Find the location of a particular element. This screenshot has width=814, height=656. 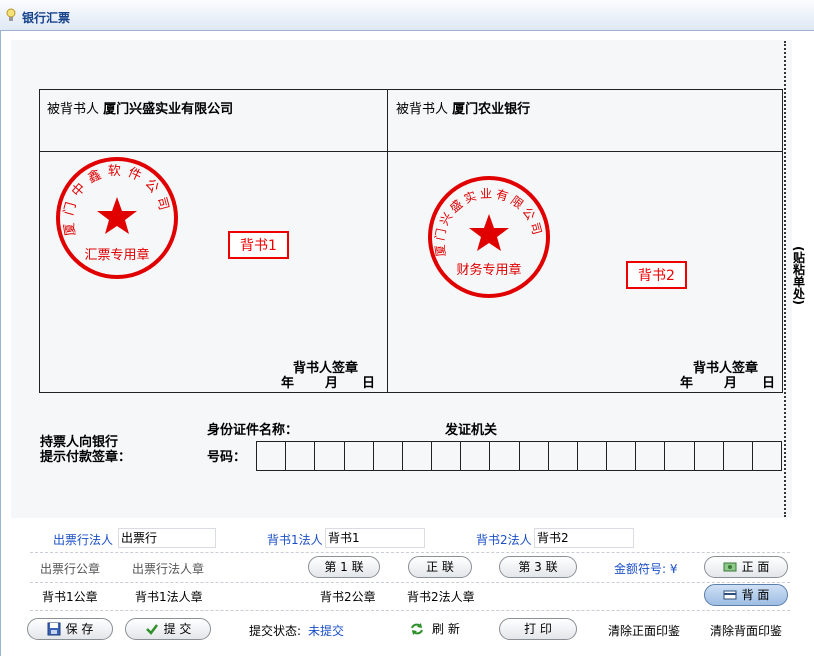

endorser1-seal-option: 背书1公章 is located at coordinates (70, 596).